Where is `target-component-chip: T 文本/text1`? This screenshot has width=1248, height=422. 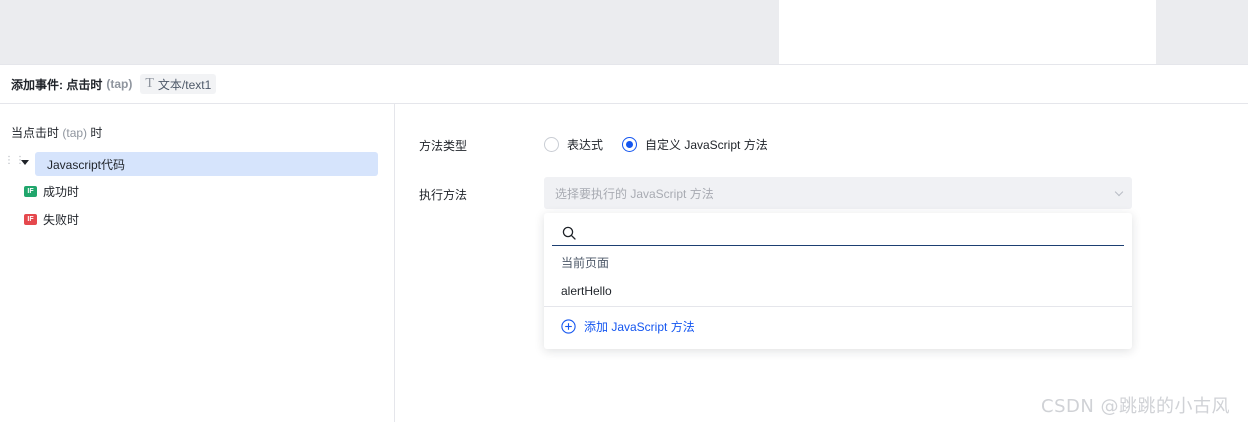
target-component-chip: T 文本/text1 is located at coordinates (178, 84).